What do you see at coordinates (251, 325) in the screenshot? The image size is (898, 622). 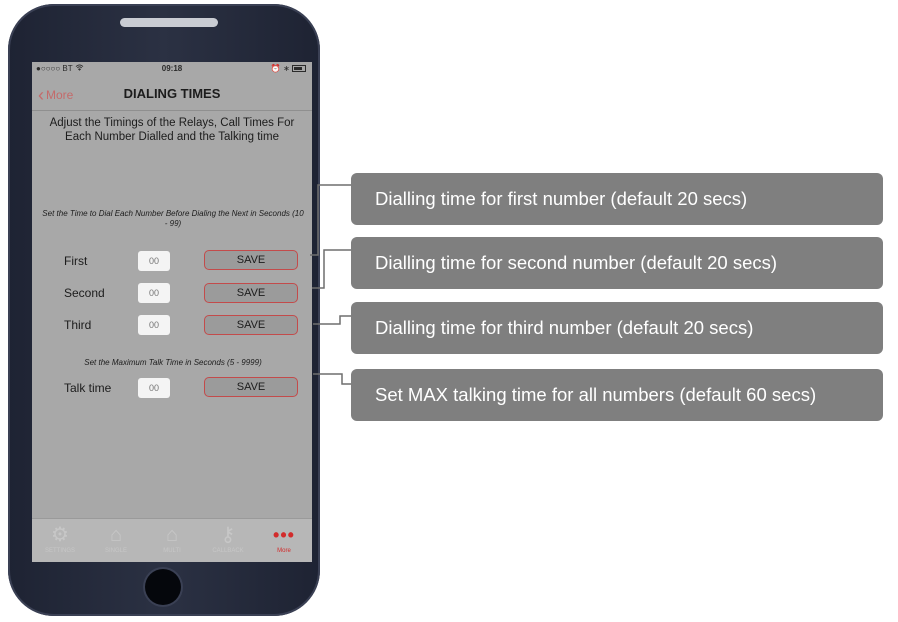 I see `save-third-button: SAVE` at bounding box center [251, 325].